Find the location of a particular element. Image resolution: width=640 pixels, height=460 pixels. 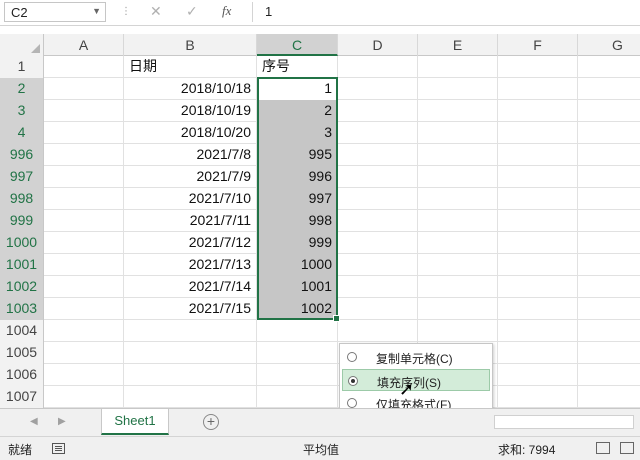

row-header: 1007 is located at coordinates (22, 397).